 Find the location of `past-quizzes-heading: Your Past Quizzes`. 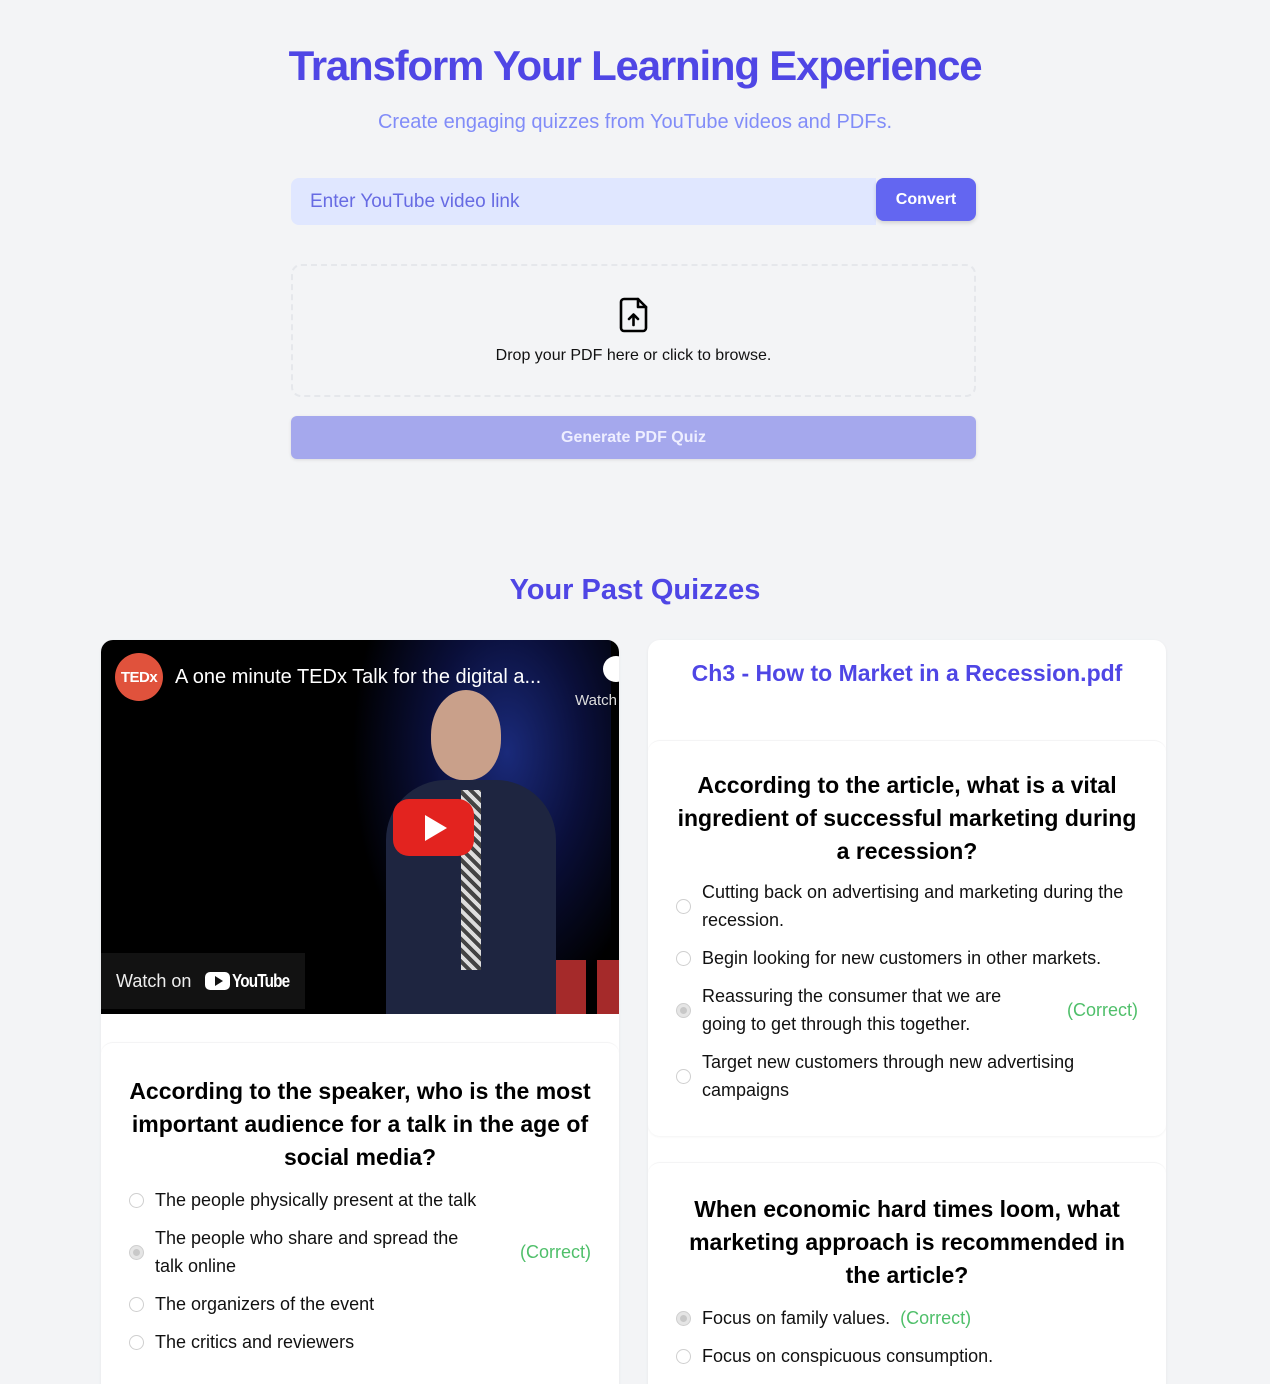

past-quizzes-heading: Your Past Quizzes is located at coordinates (635, 590).